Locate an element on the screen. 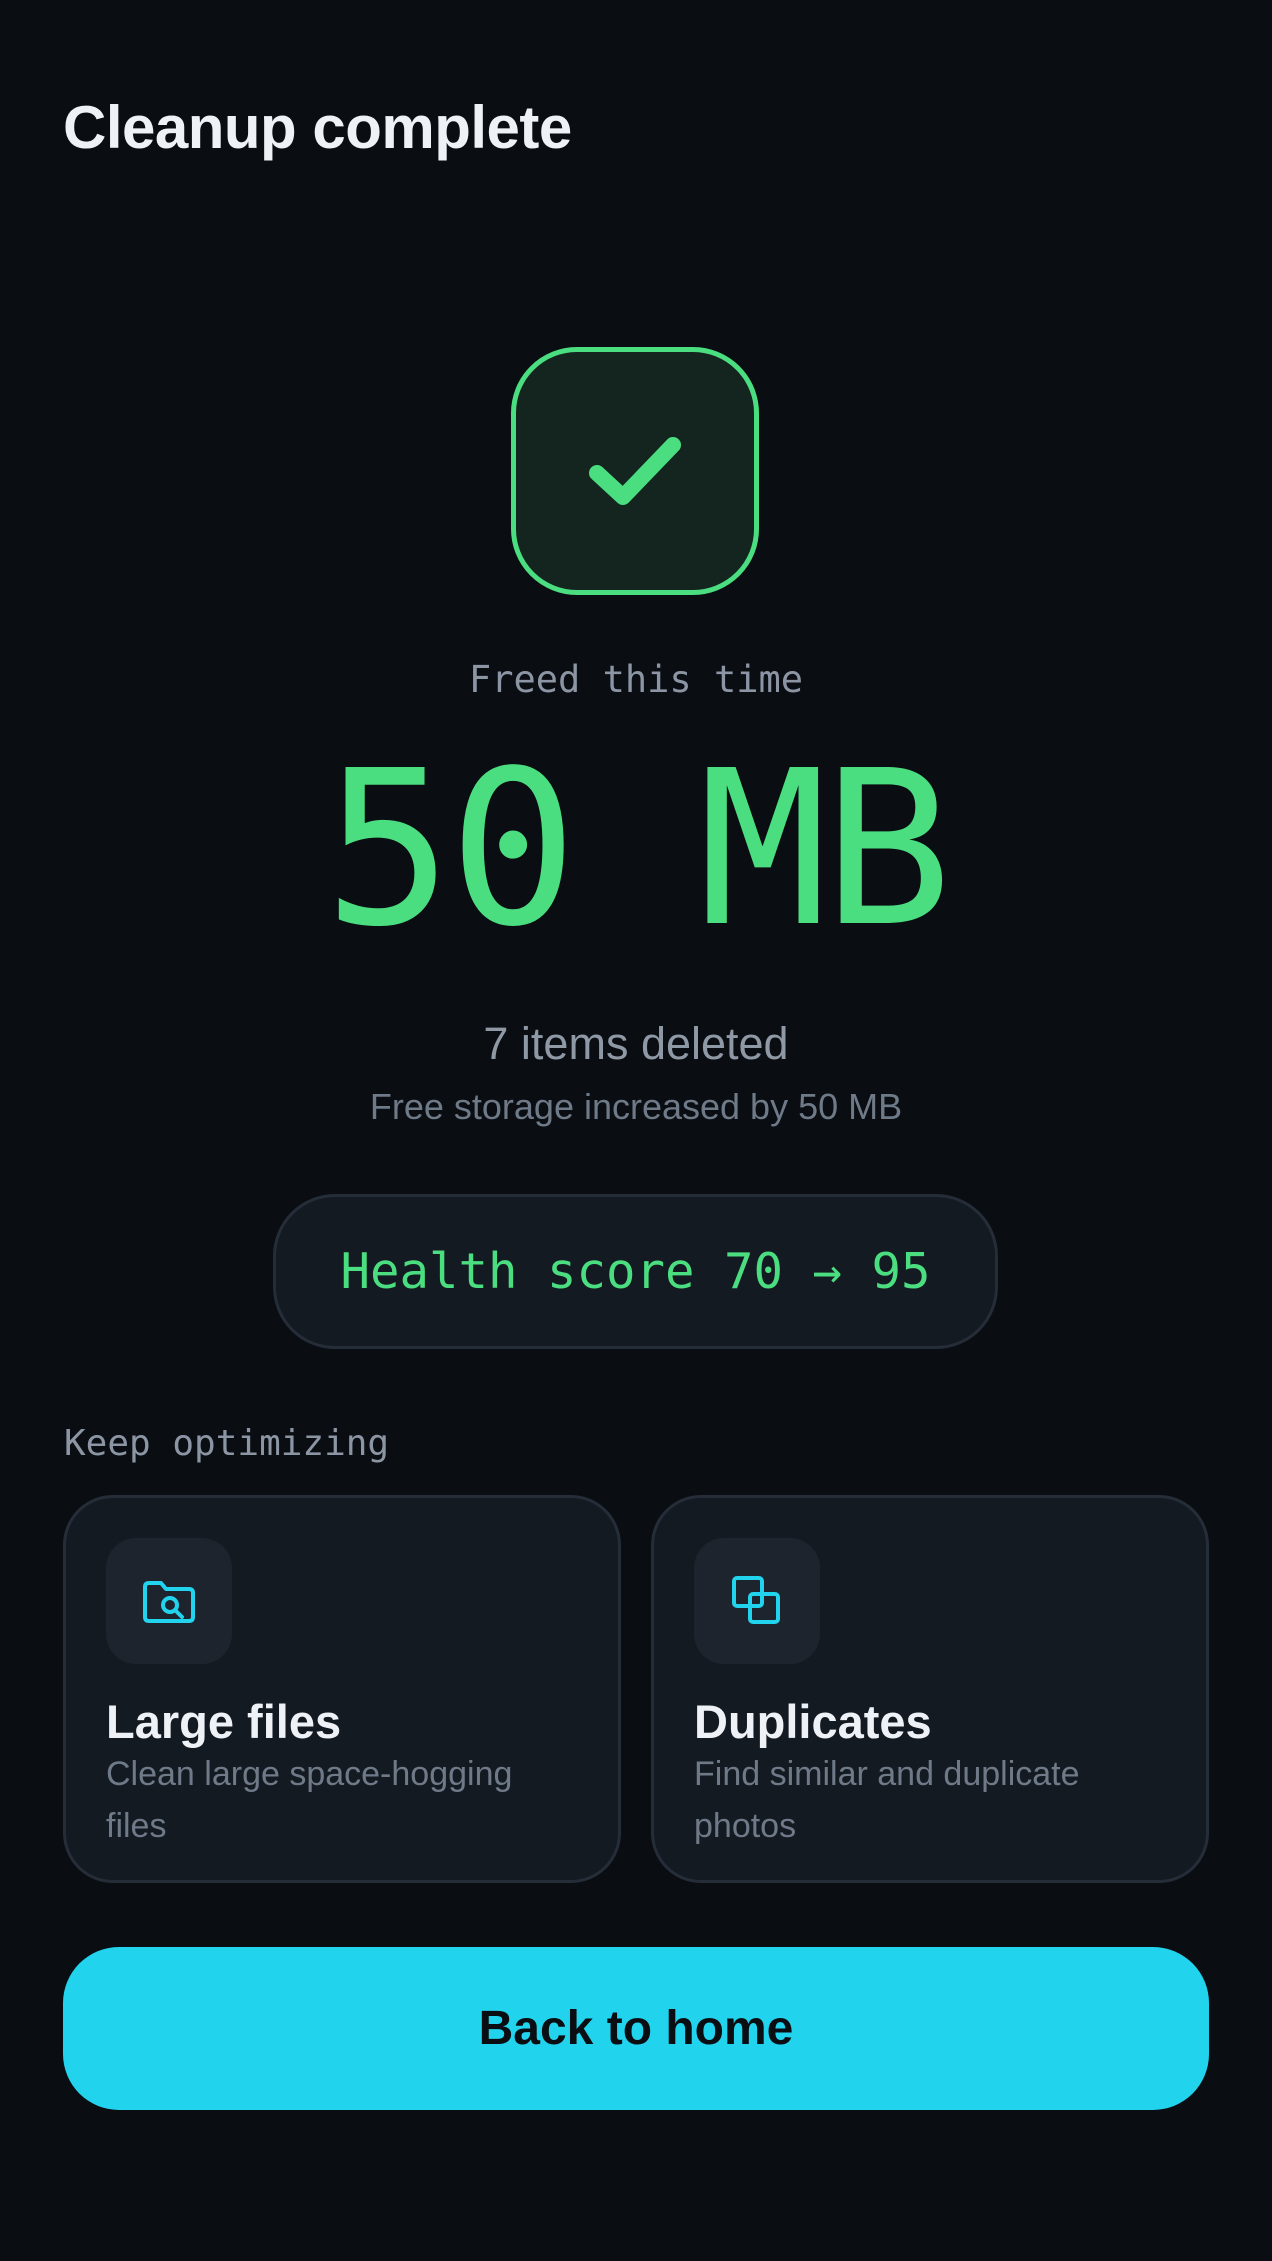  duplicates-icon-tile is located at coordinates (757, 1601).